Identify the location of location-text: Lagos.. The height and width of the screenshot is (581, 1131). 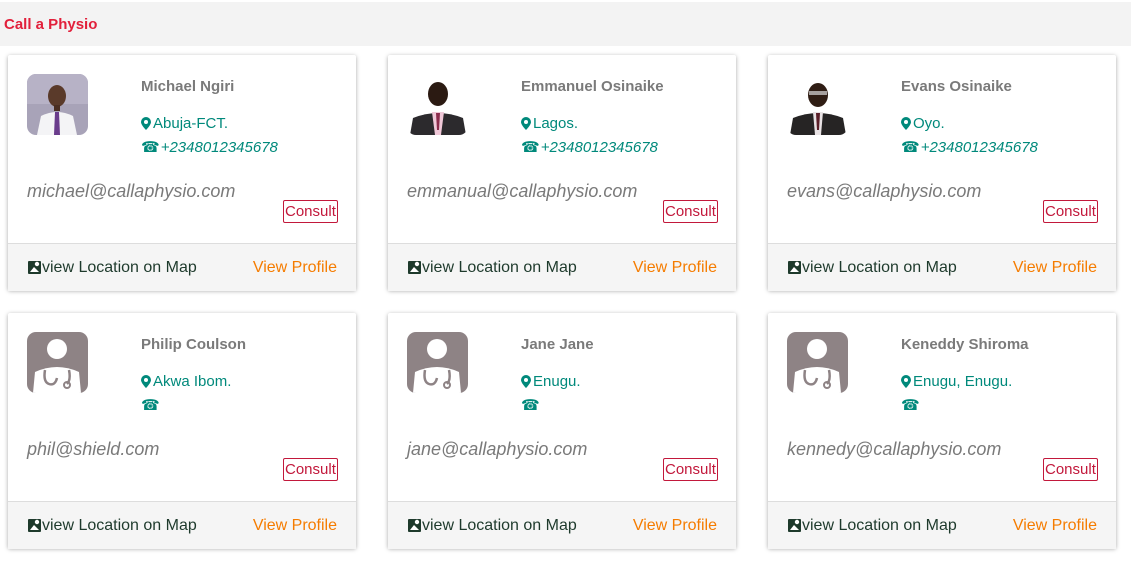
(556, 123).